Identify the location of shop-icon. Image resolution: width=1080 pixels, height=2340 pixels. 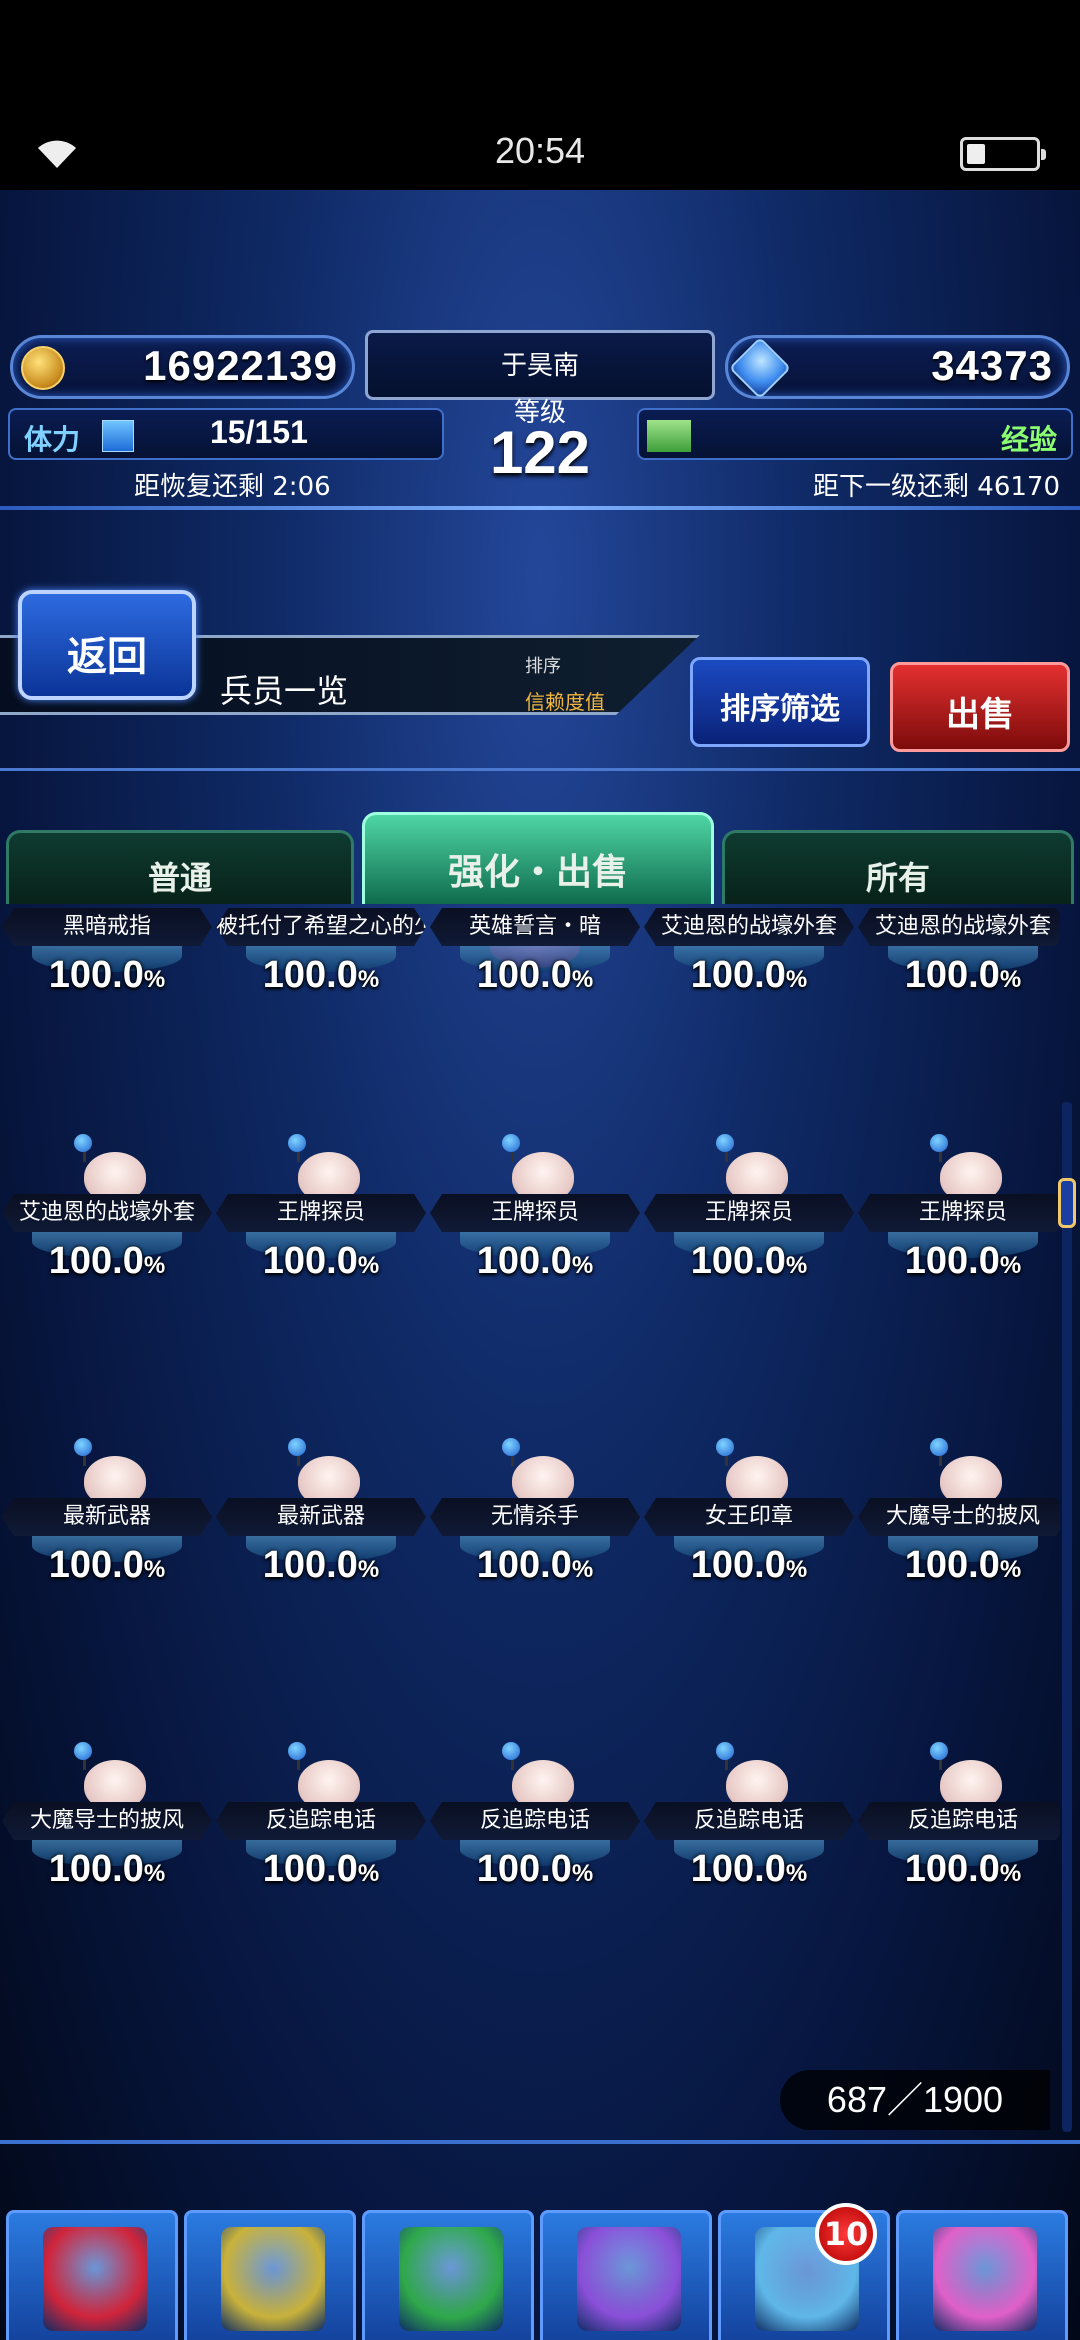
(629, 2279).